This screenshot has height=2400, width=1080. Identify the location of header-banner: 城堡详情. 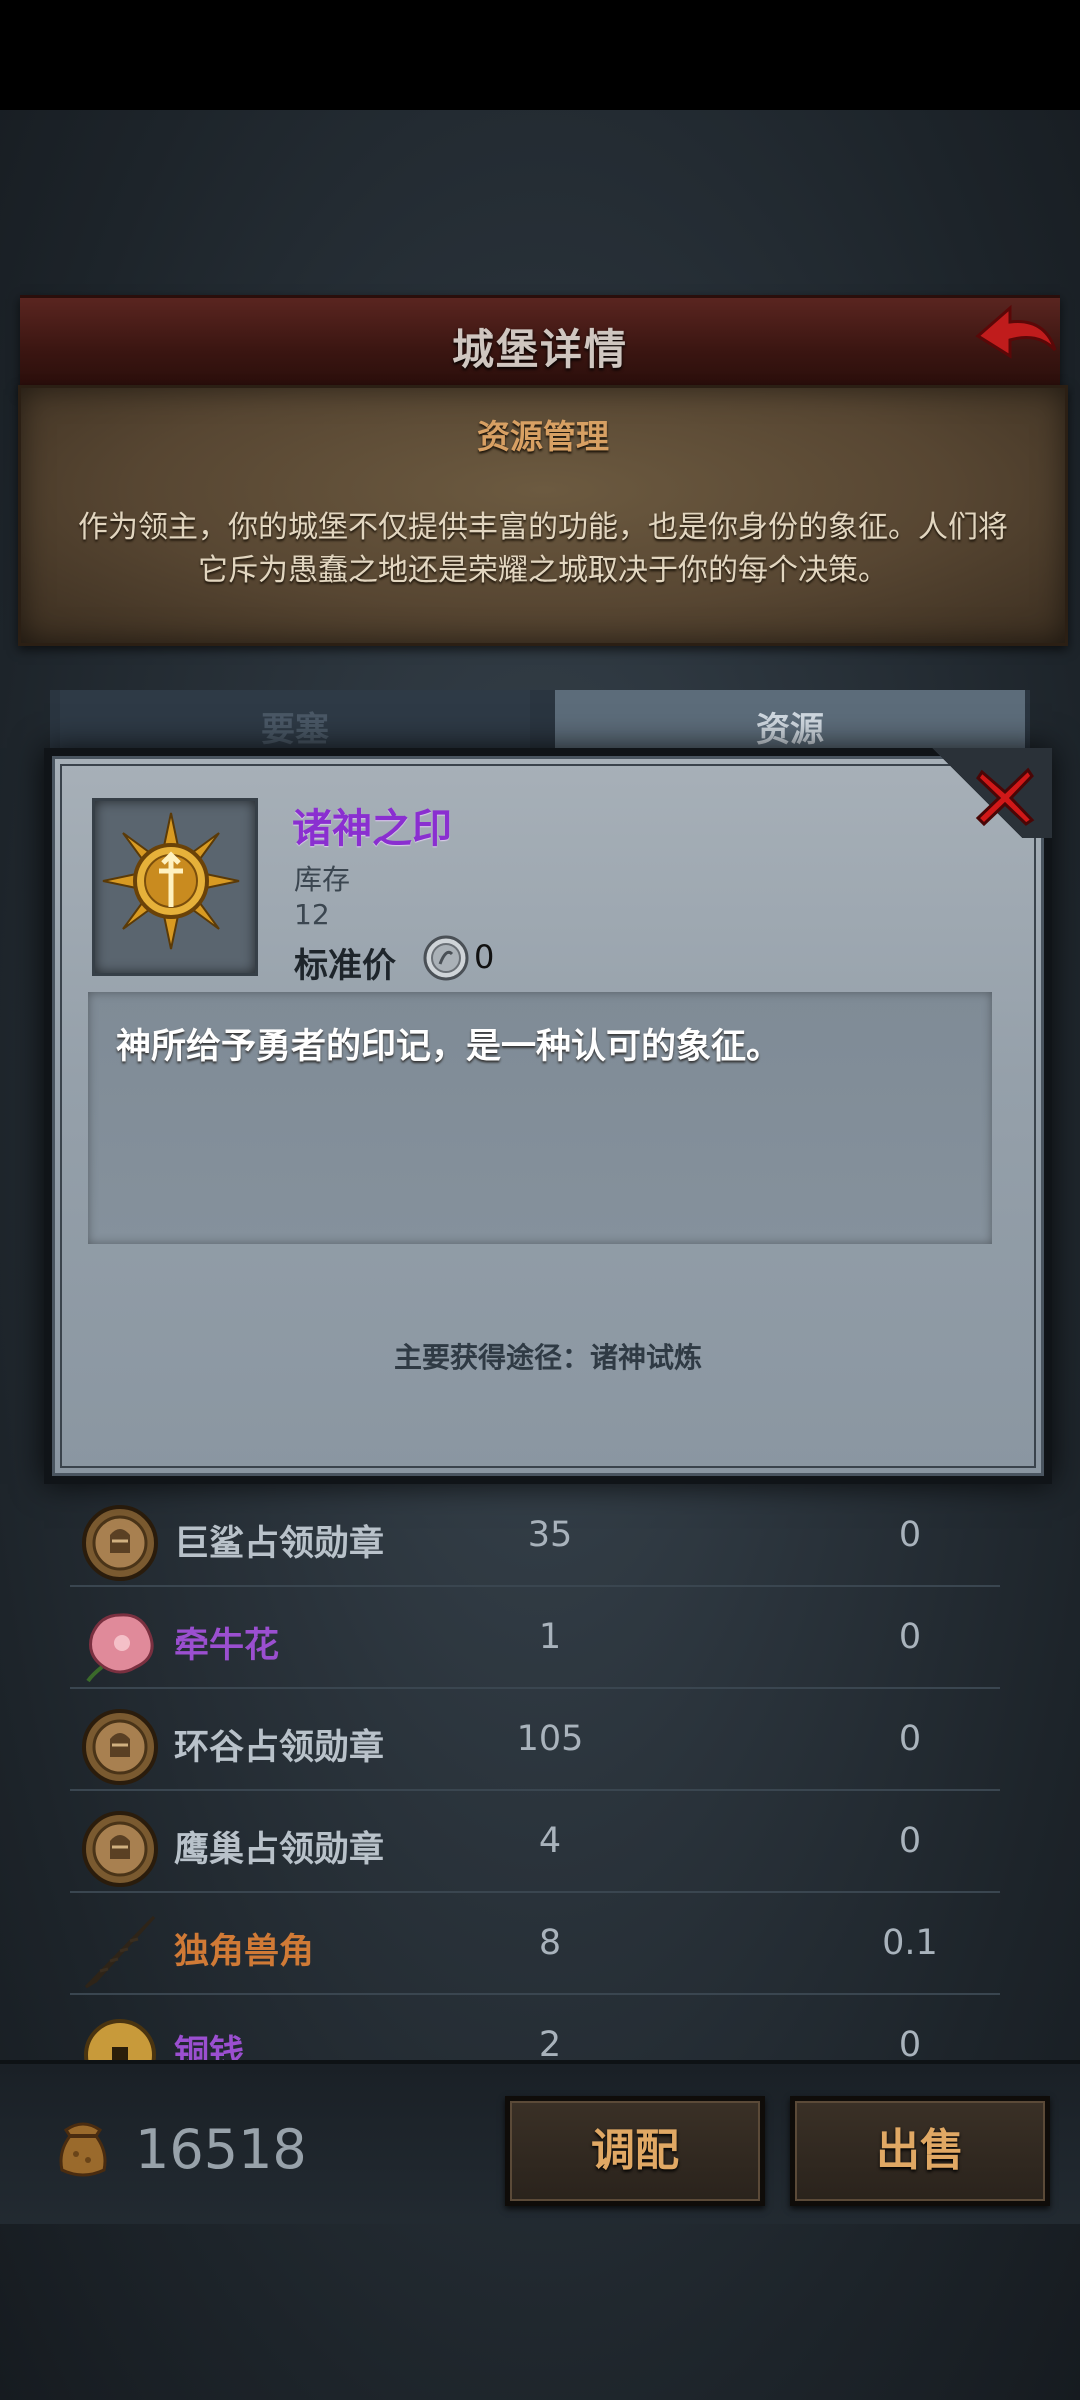
(540, 343).